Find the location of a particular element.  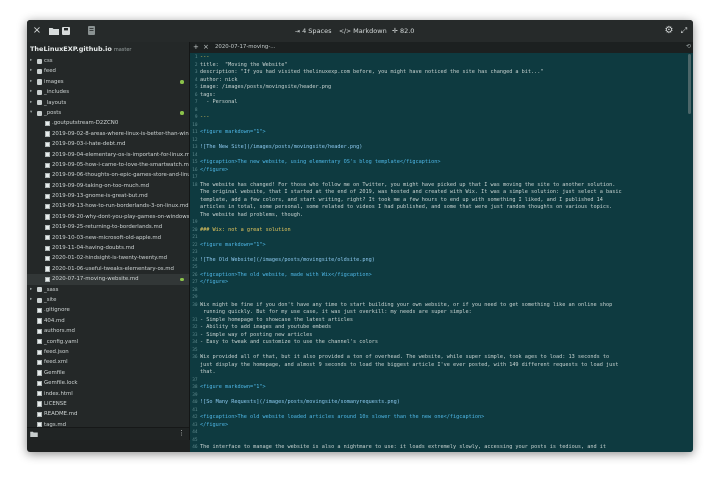

tree-file: 2020-07-17-moving-website.md is located at coordinates (108, 279).